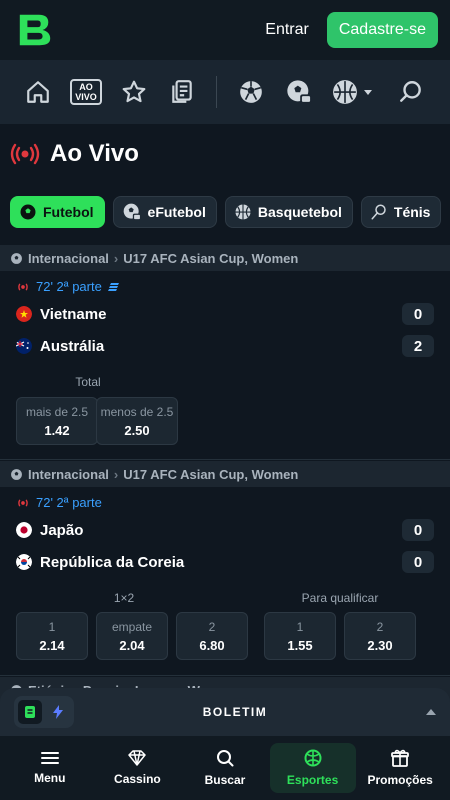  What do you see at coordinates (73, 314) in the screenshot?
I see `home-team-name: Vietname` at bounding box center [73, 314].